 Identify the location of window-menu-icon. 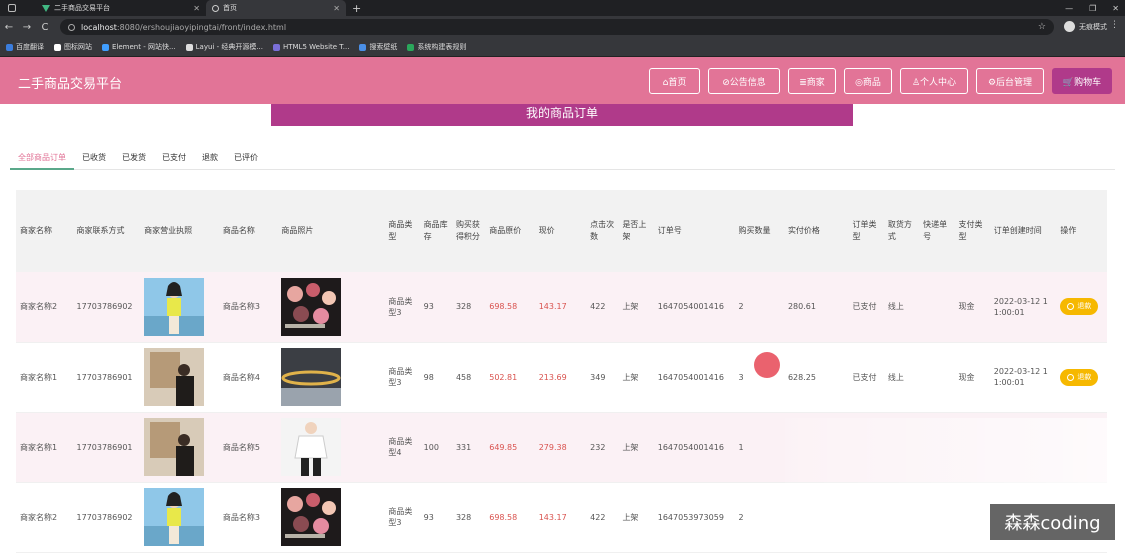
(12, 8).